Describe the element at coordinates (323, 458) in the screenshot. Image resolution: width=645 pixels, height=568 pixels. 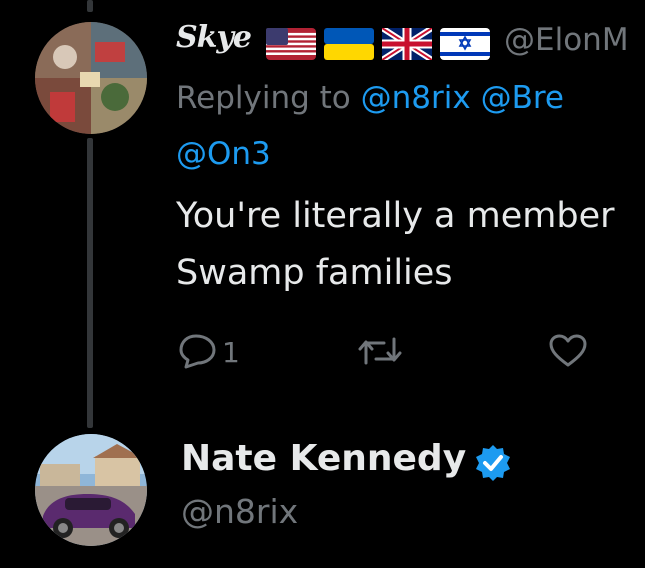
I see `author-name: Nate Kennedy` at that location.